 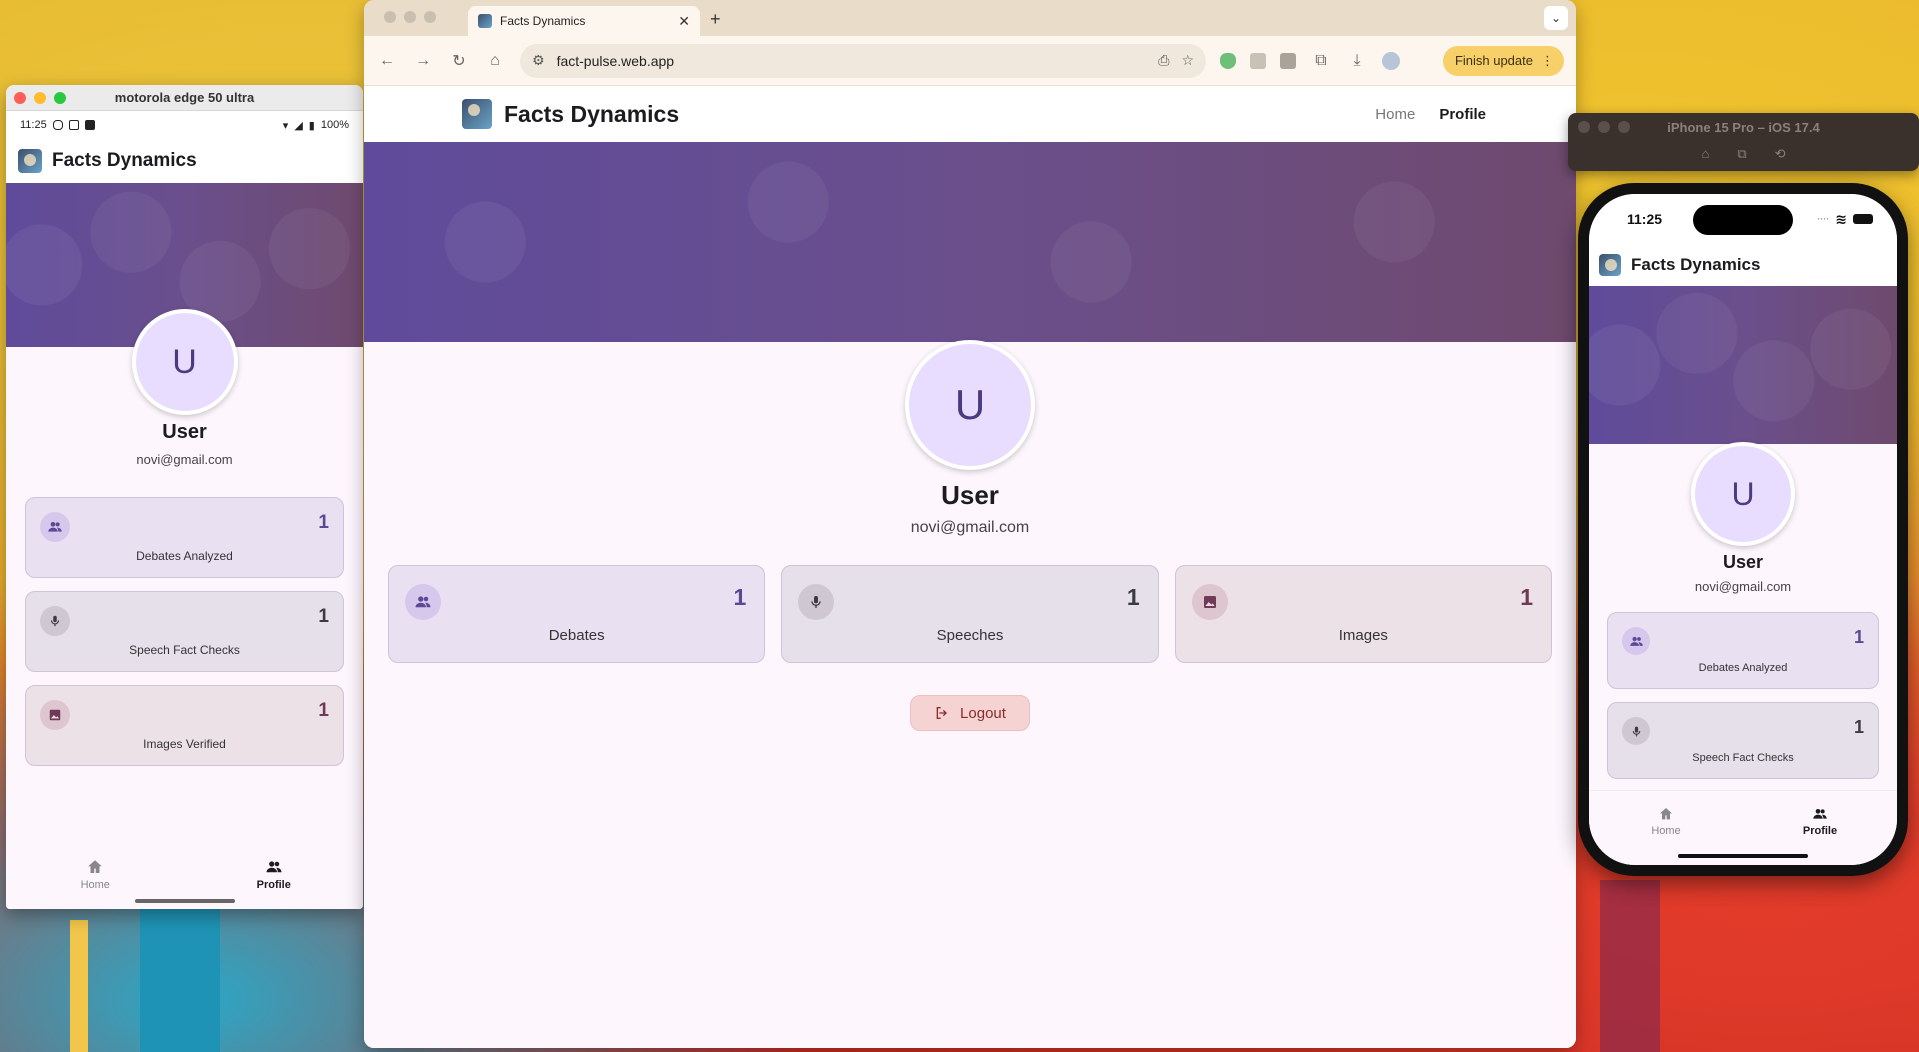 I want to click on forward-button: →, so click(x=423, y=61).